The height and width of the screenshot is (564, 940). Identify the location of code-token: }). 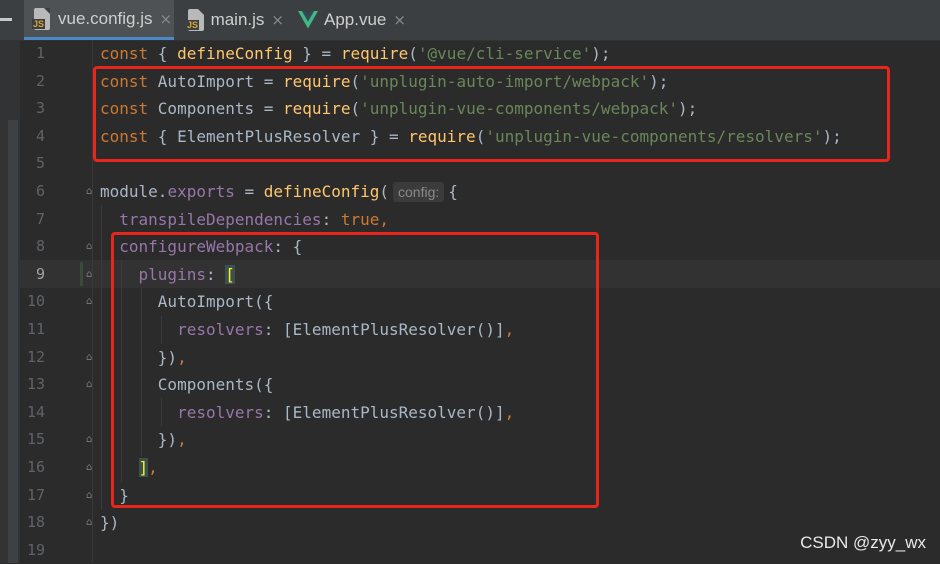
(110, 523).